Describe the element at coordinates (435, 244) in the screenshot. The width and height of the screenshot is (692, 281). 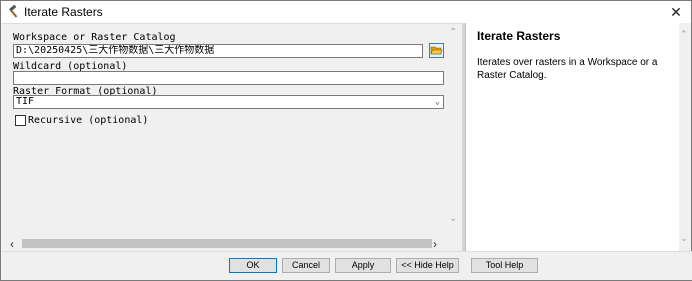
I see `scroll-right-icon: ›` at that location.